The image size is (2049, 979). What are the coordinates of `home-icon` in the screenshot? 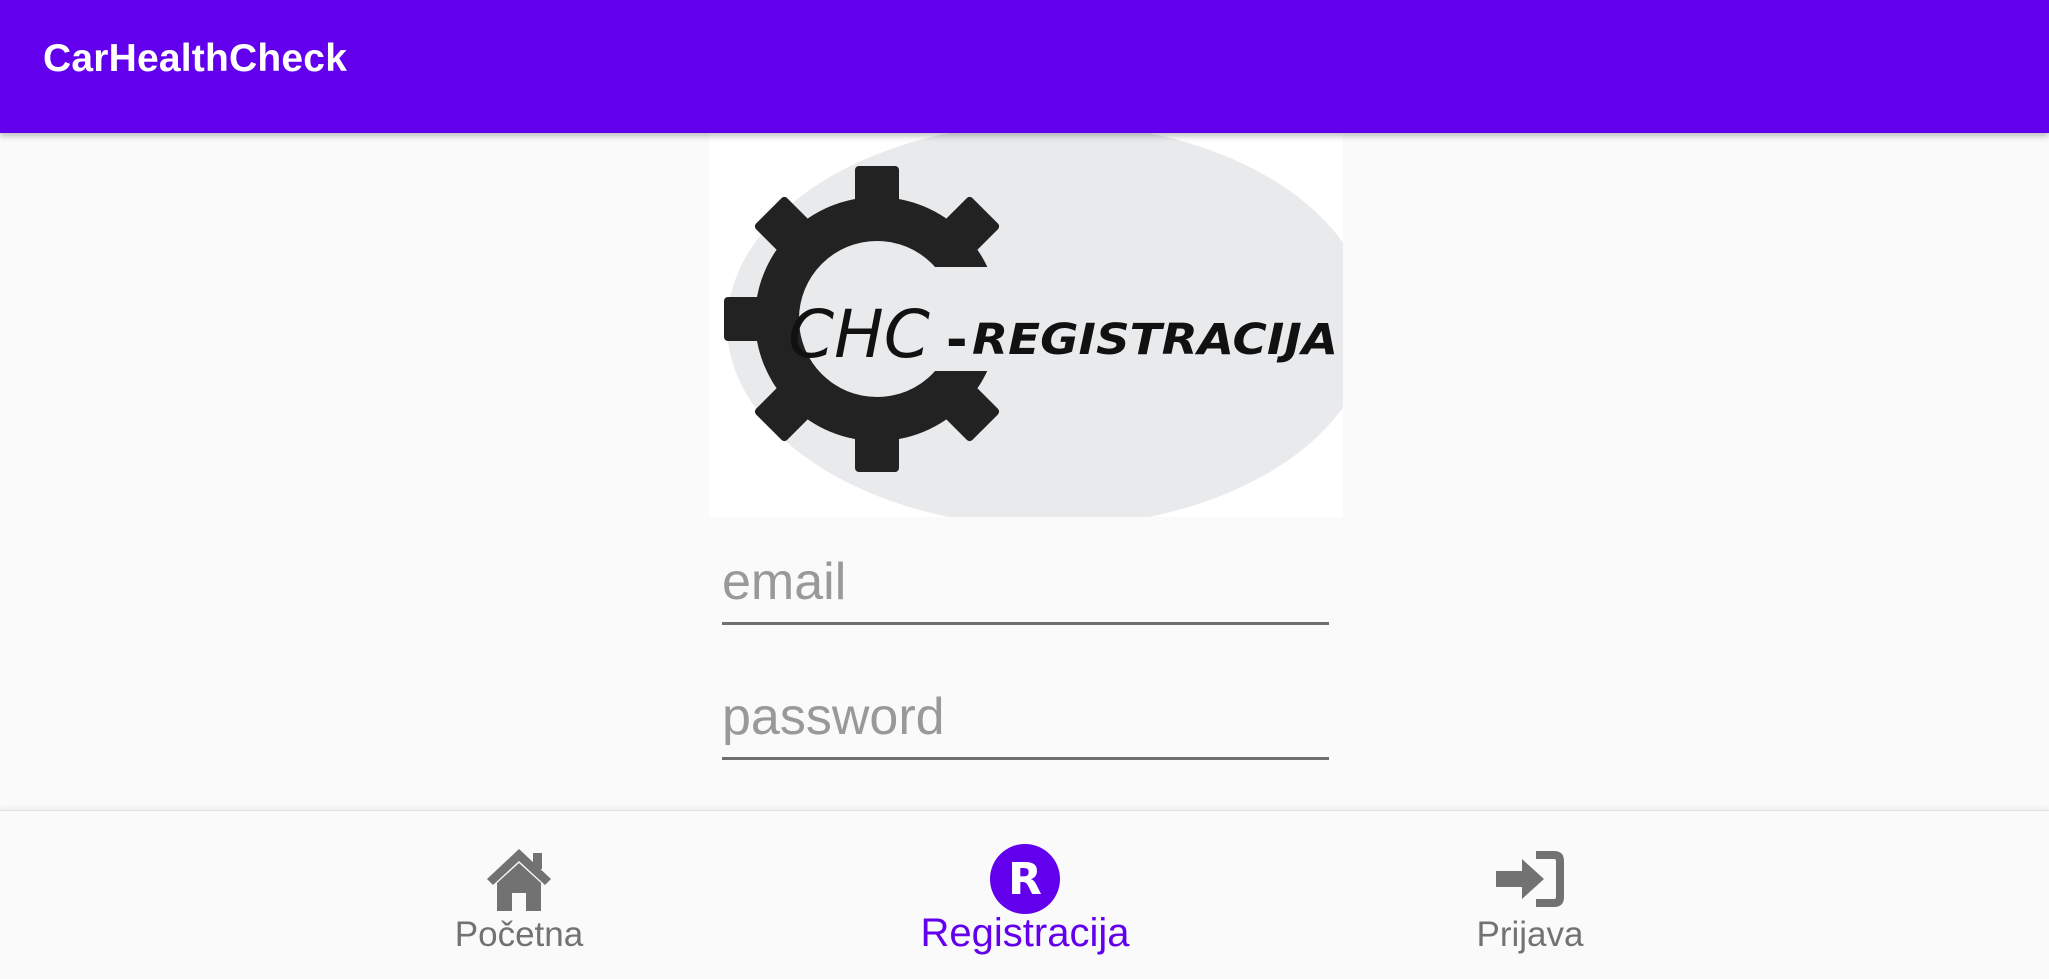 It's located at (519, 880).